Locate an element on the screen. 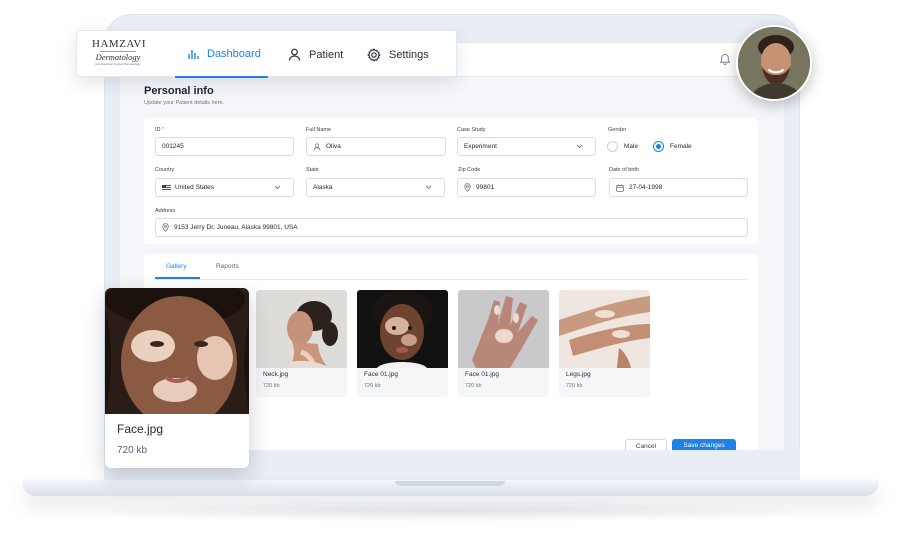  gallery-item-name: Neck.jpg is located at coordinates (276, 374).